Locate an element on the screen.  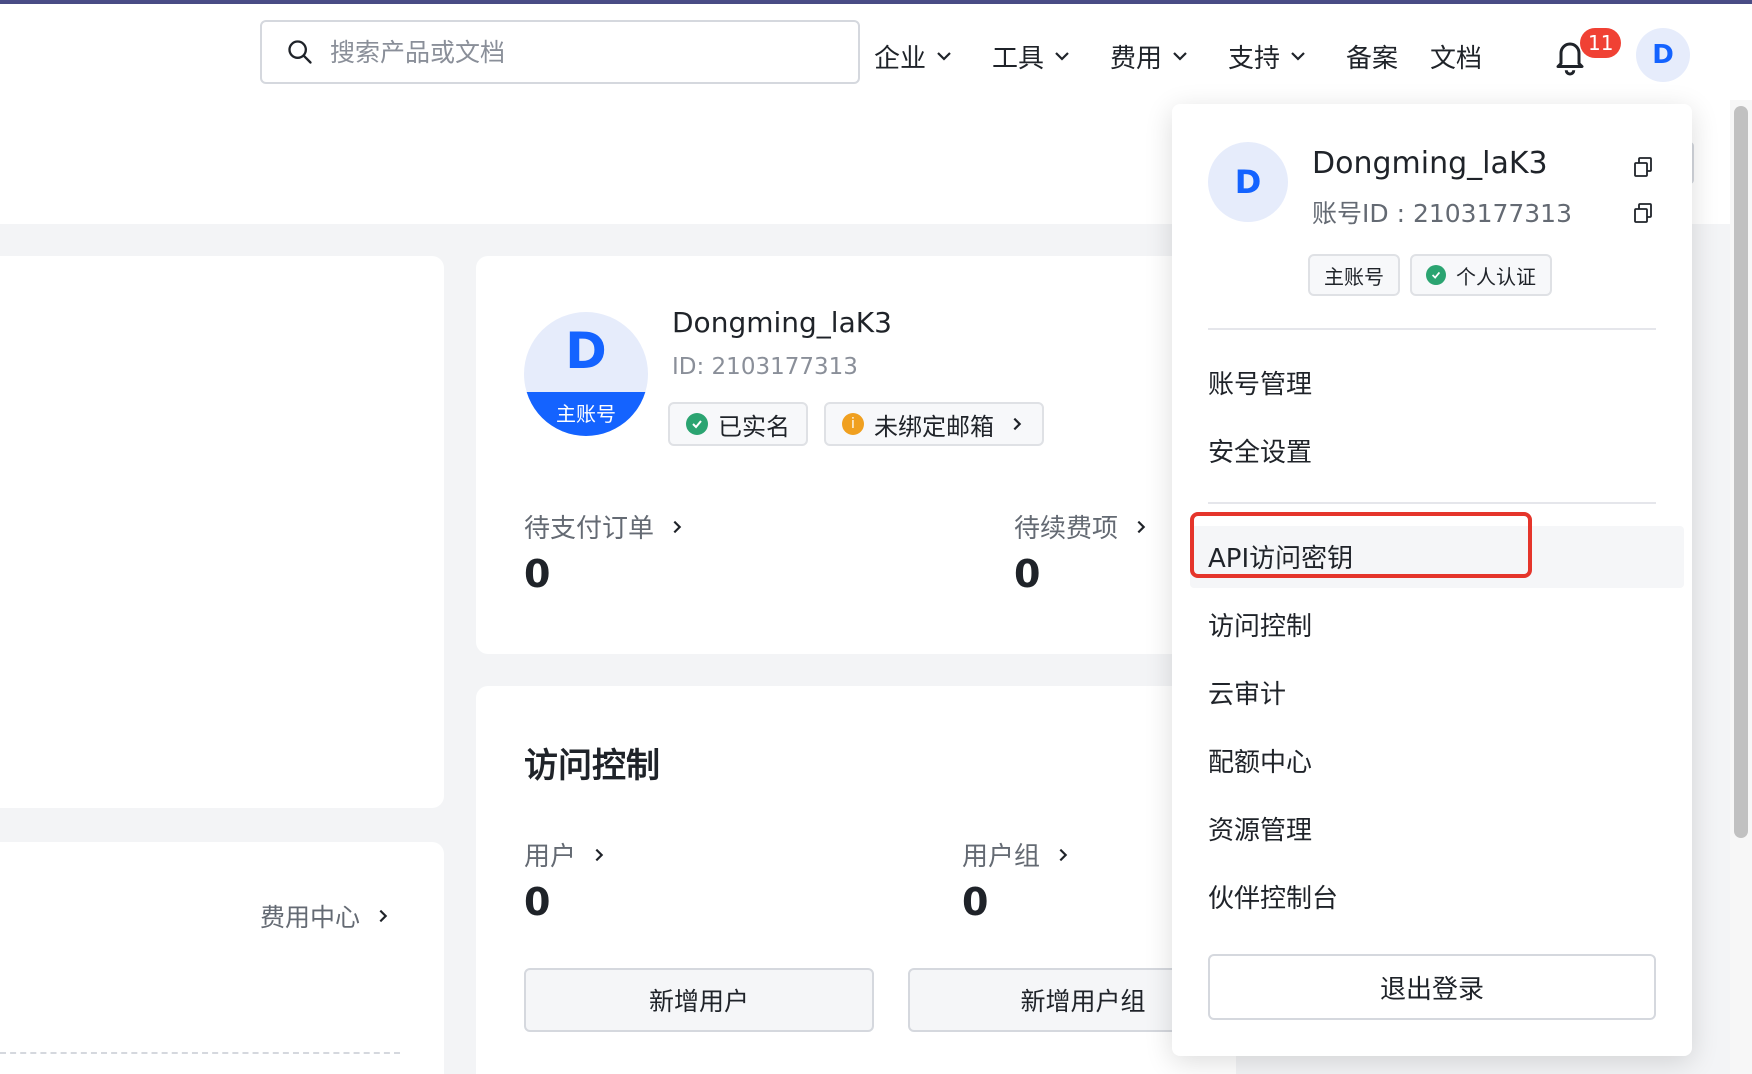
pending-renewal-link: 待续费项 is located at coordinates (1082, 526).